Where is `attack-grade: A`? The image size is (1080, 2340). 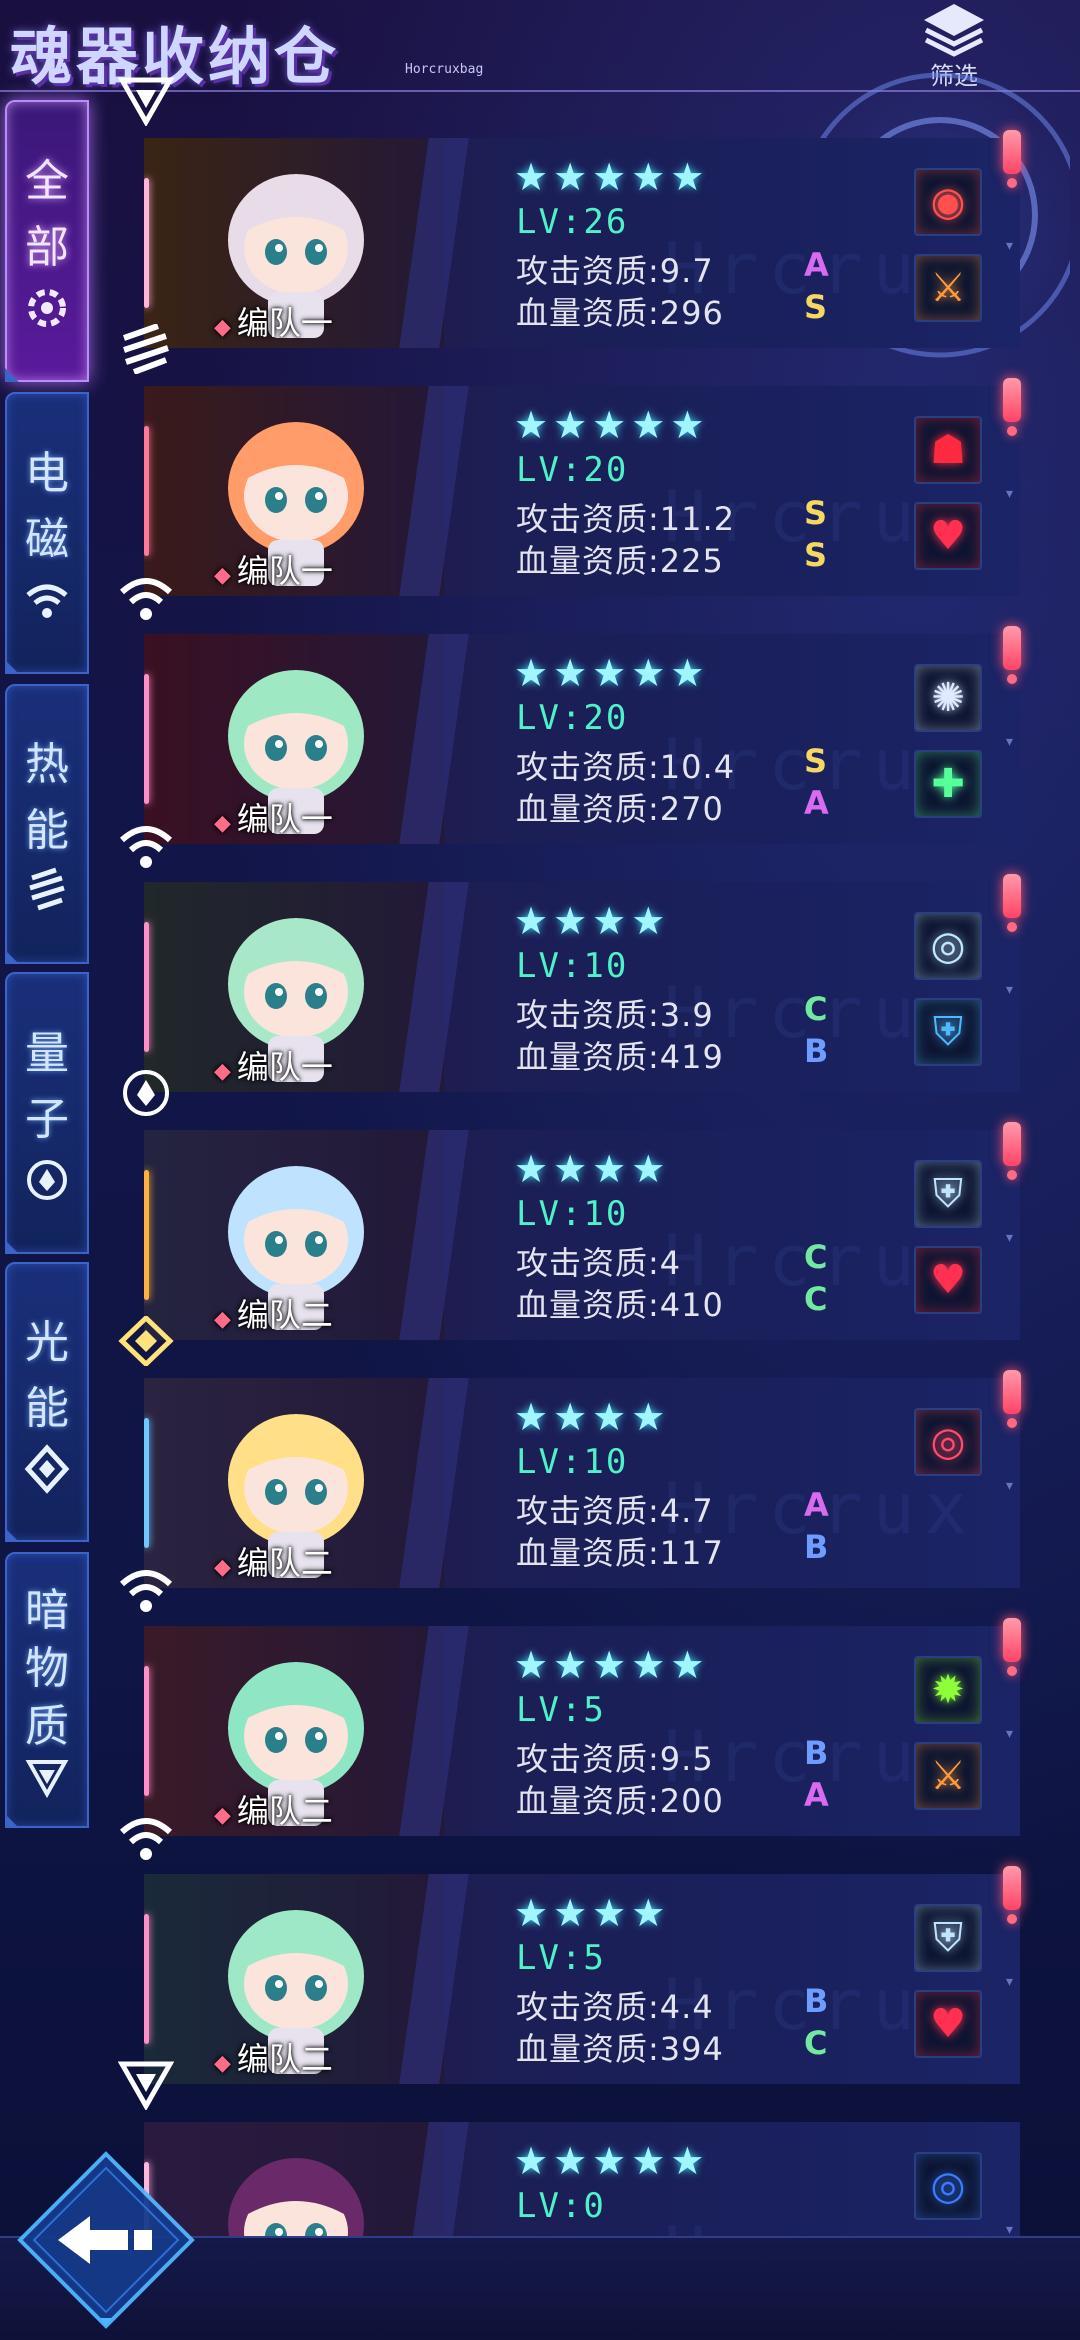
attack-grade: A is located at coordinates (816, 1505).